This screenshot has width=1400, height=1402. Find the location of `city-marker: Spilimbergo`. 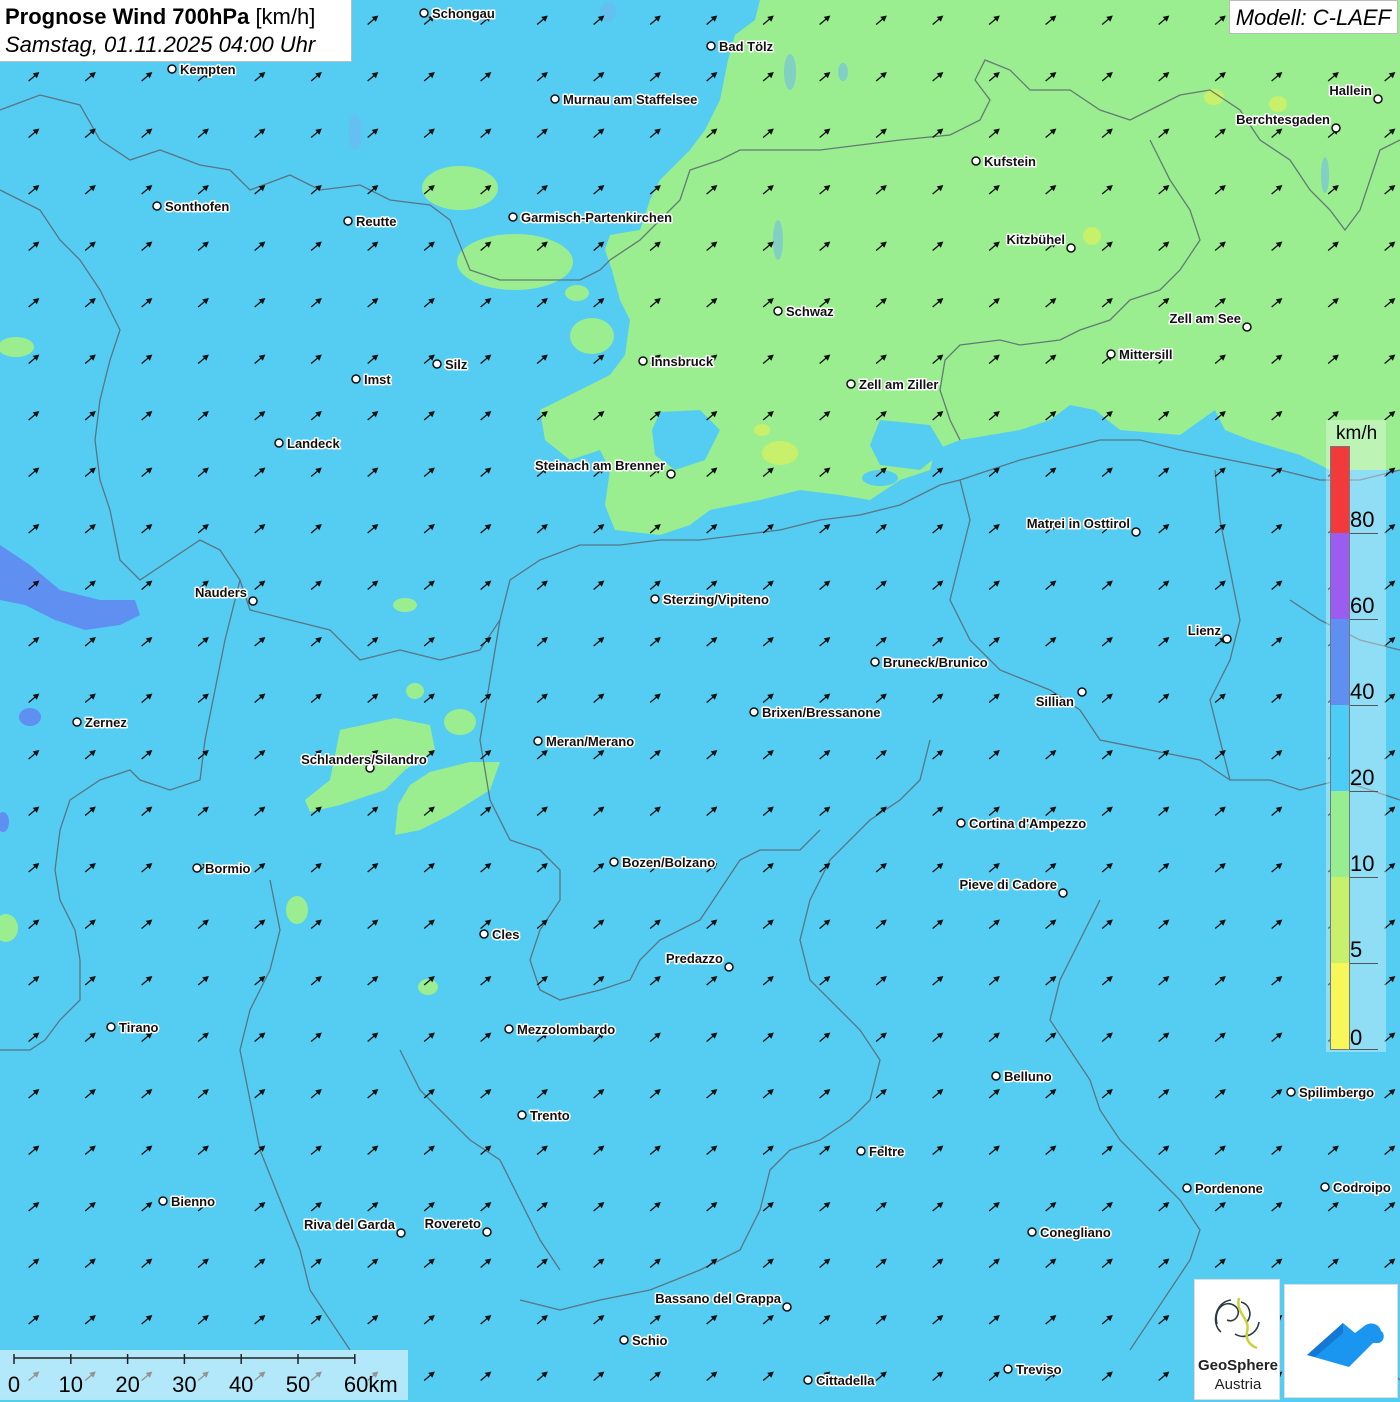

city-marker: Spilimbergo is located at coordinates (1331, 1093).